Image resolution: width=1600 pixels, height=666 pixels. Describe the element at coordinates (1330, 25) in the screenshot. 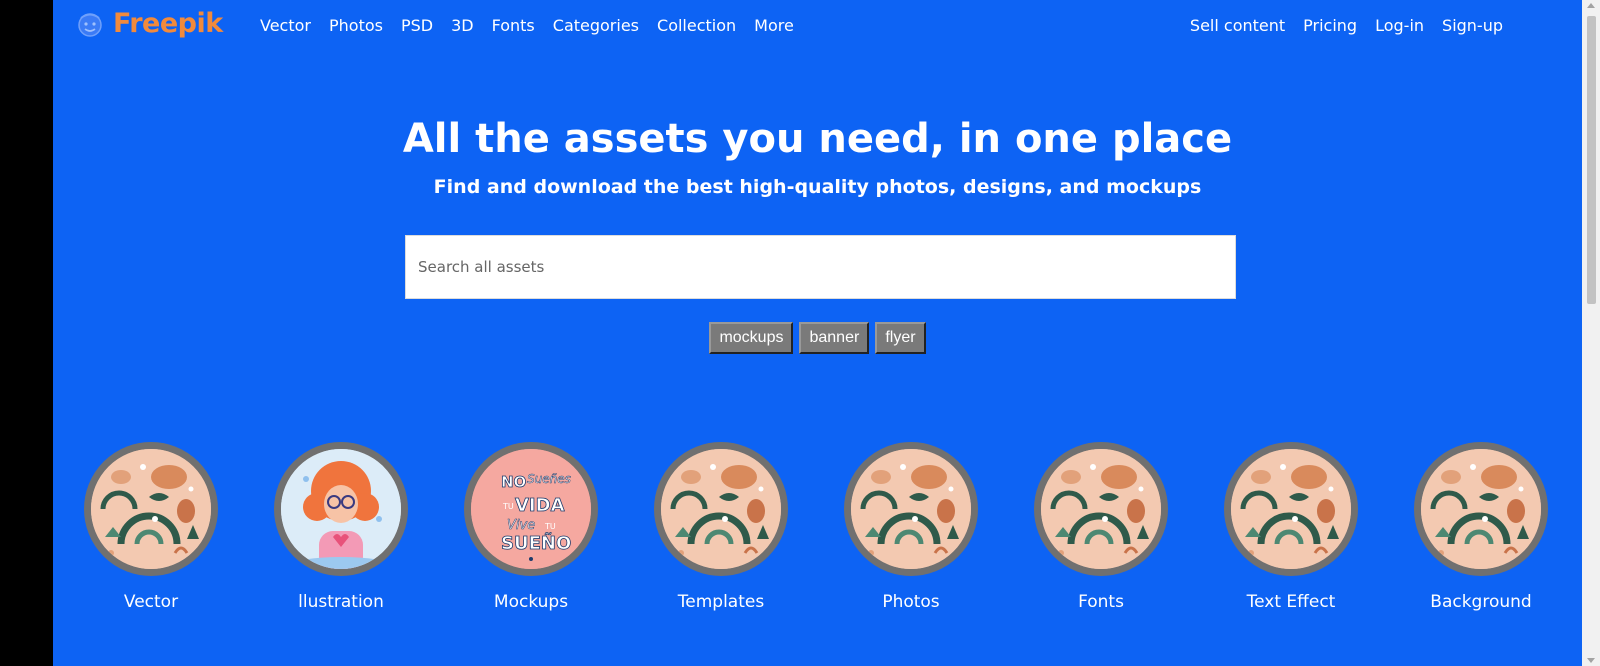

I see `pricing-link: Pricing` at that location.